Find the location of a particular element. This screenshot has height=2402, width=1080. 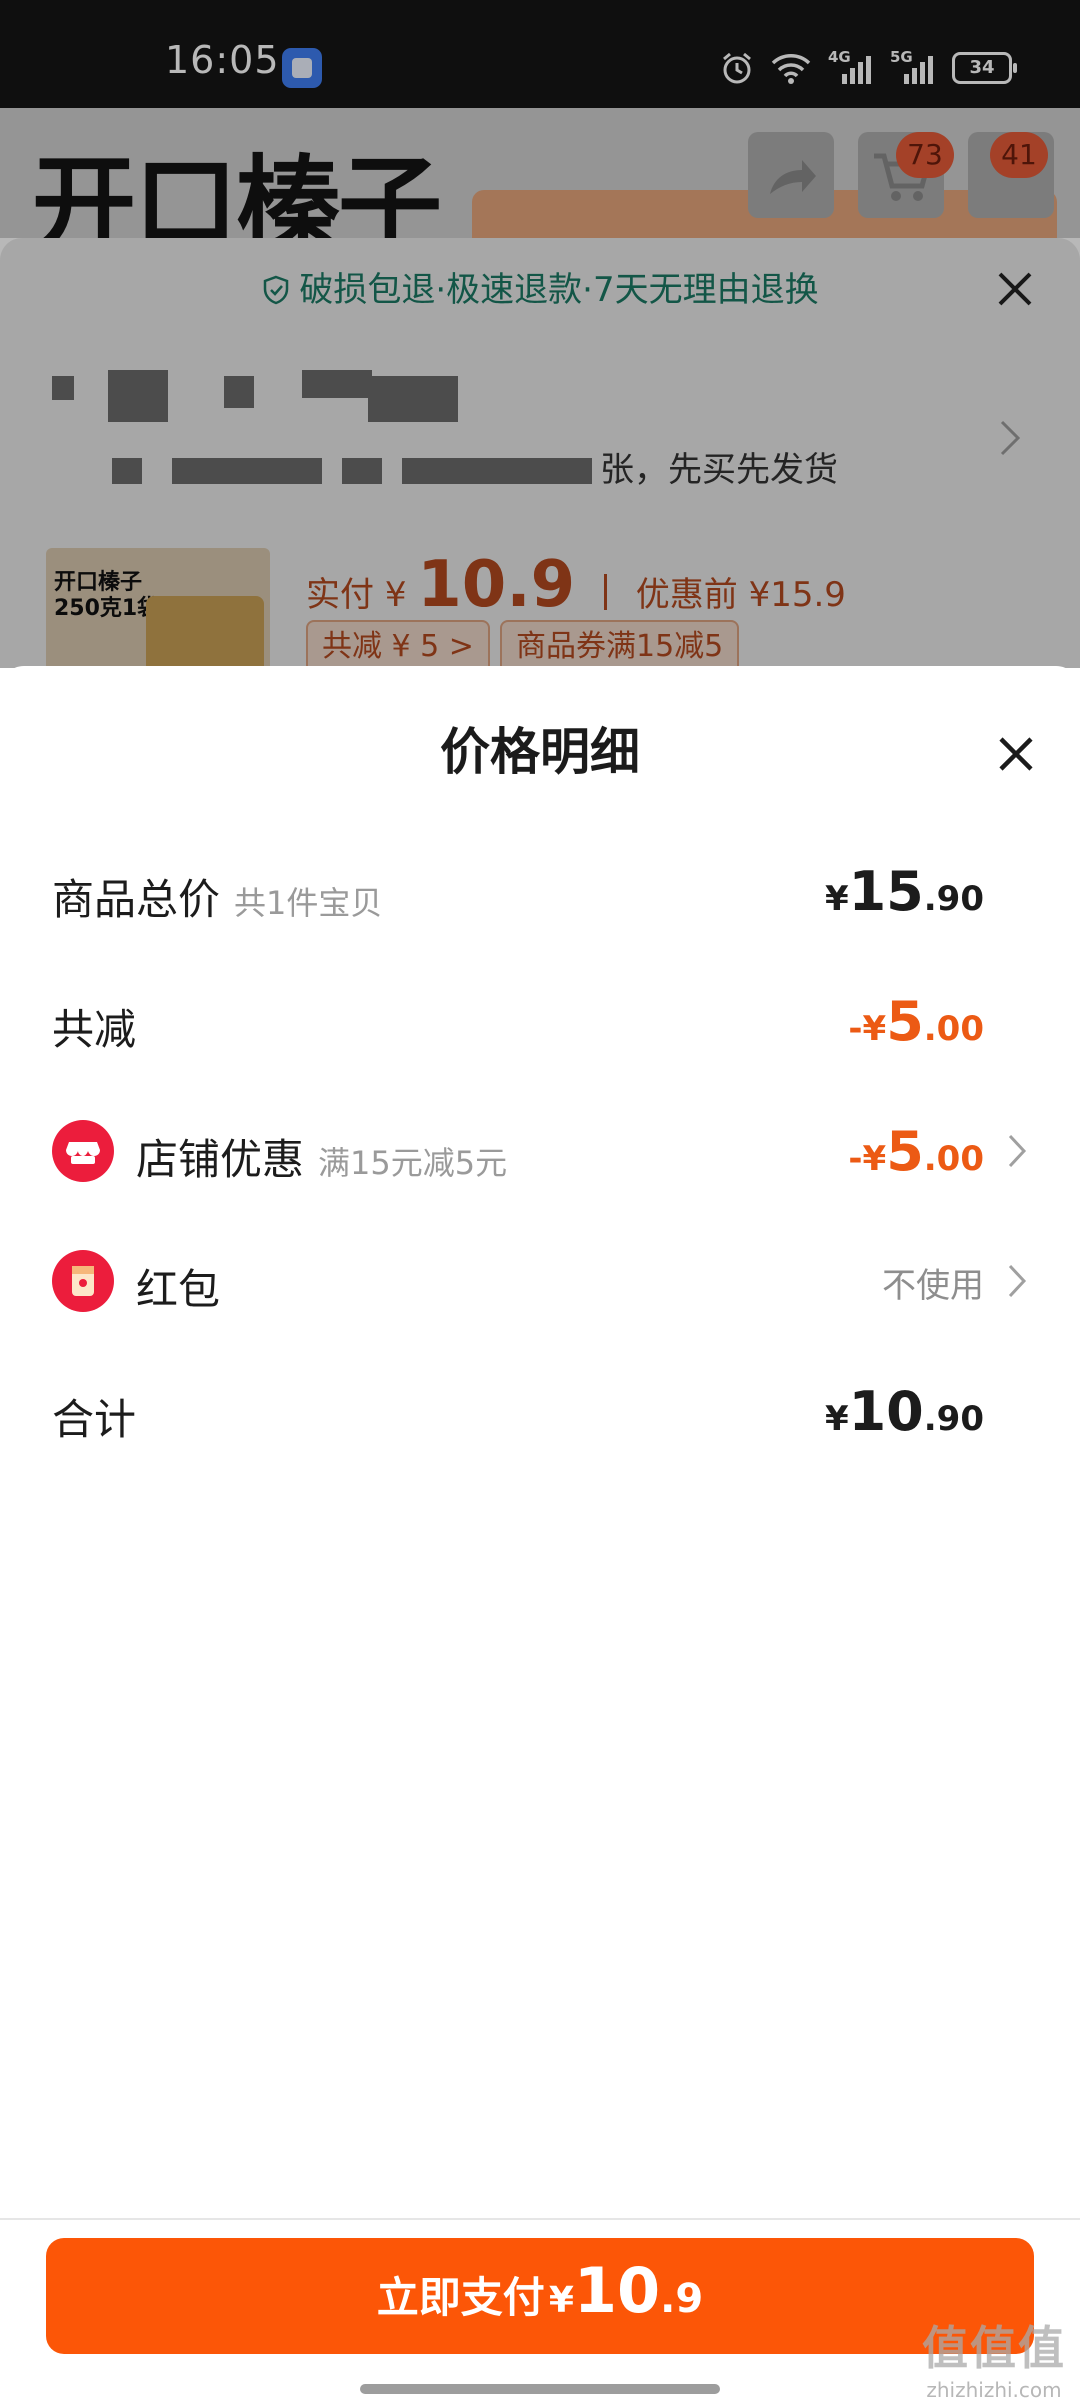

sheet-close-icon is located at coordinates (1016, 754).